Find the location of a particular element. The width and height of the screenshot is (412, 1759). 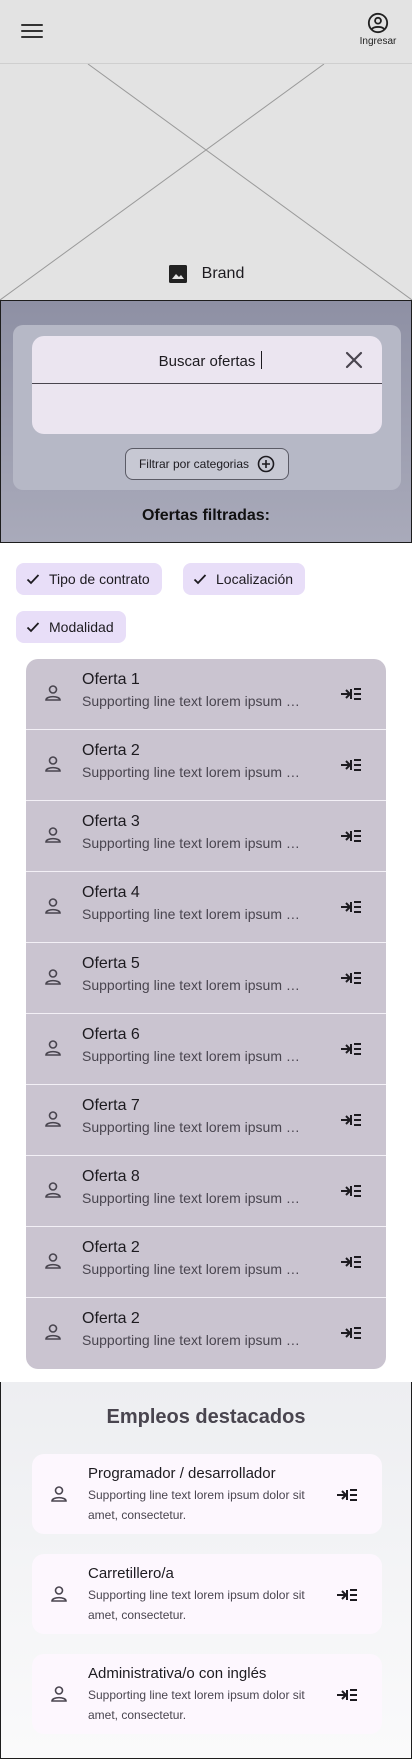

search-input is located at coordinates (207, 361).